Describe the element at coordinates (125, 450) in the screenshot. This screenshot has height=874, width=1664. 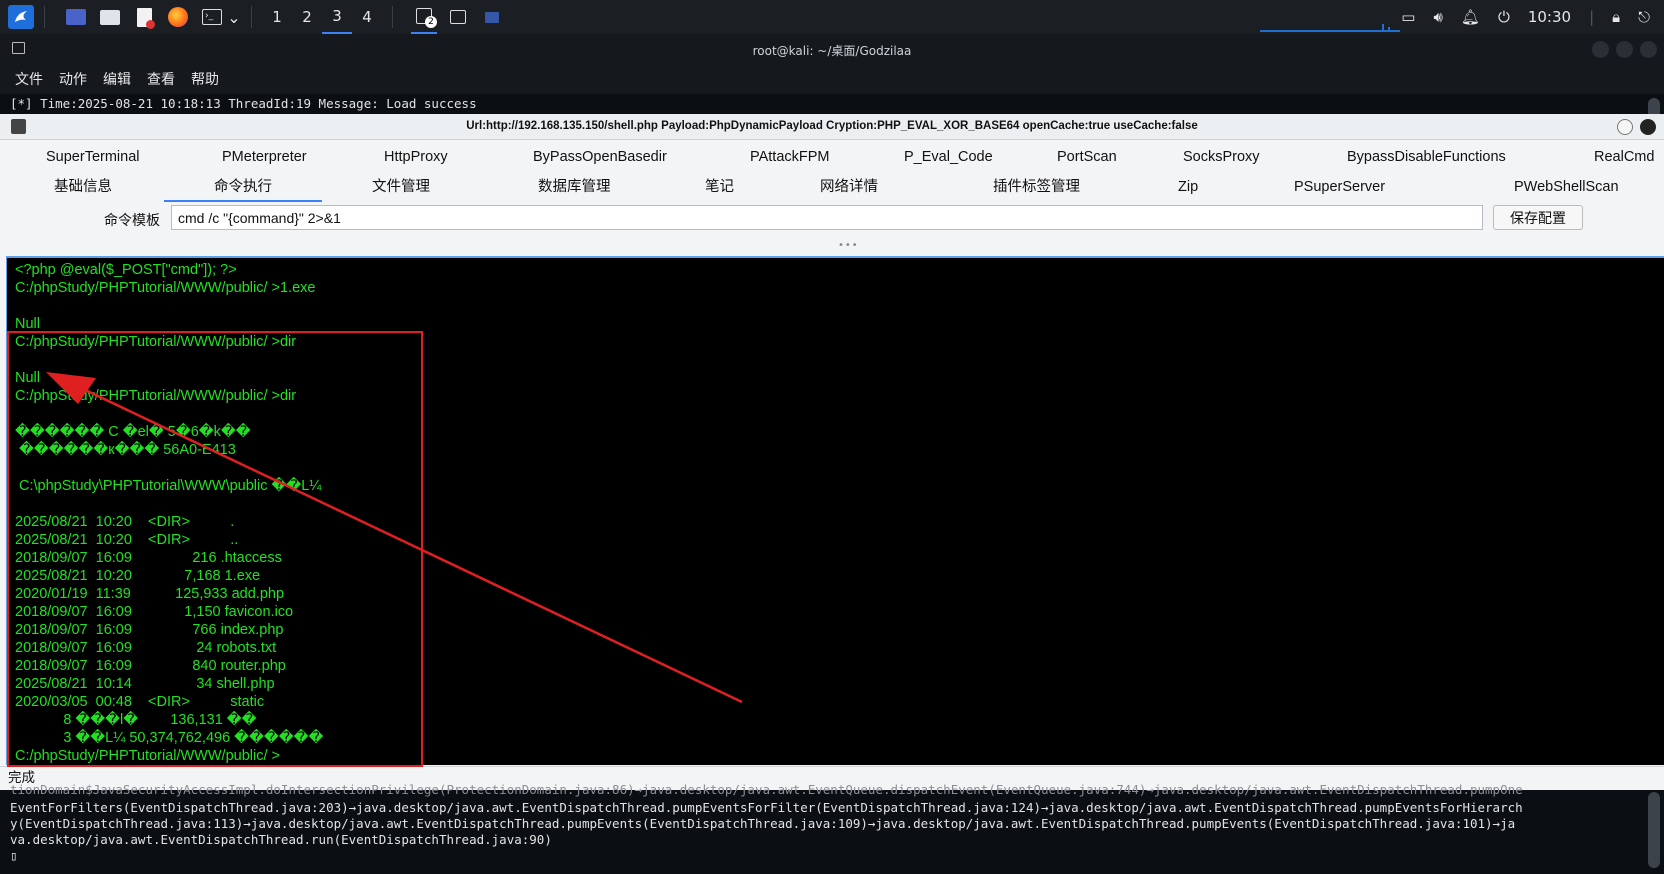
I see `console-line: ������к��� 56A0-E413` at that location.